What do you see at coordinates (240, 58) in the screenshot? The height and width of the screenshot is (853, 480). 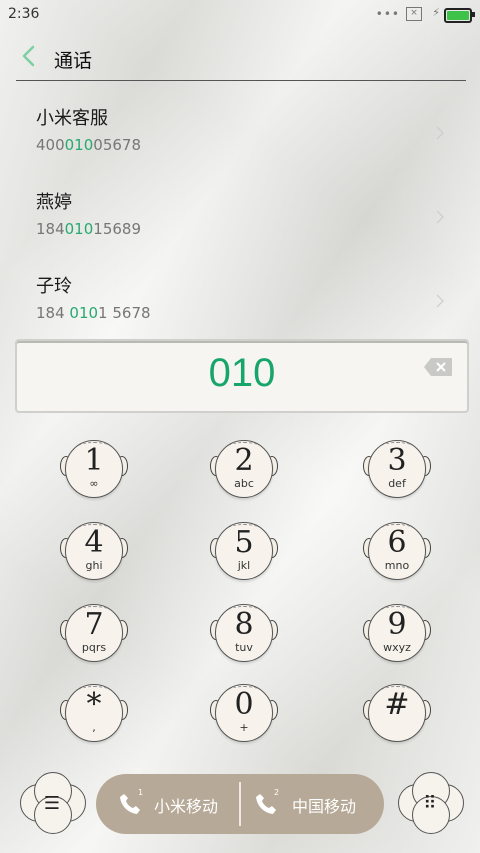 I see `header: 通话` at bounding box center [240, 58].